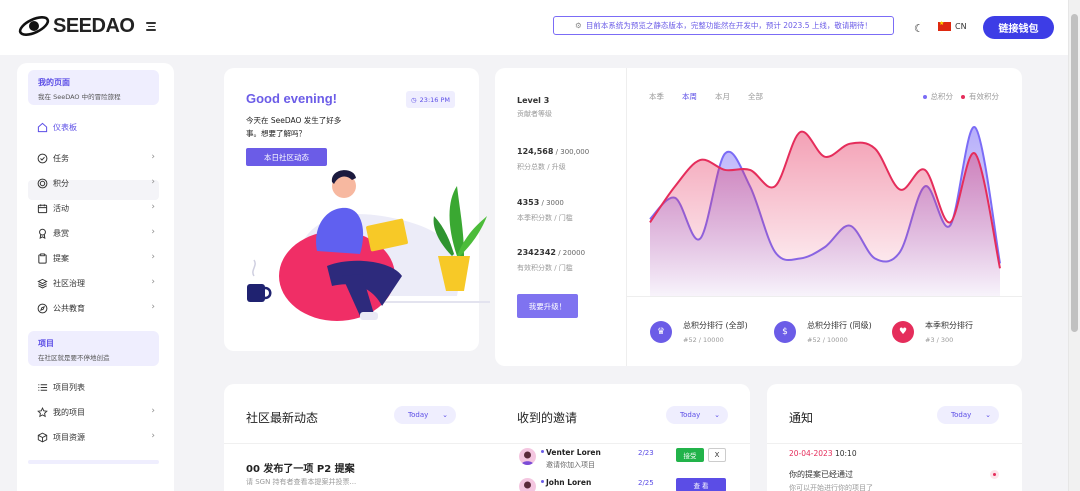  I want to click on invites-filter-select: Today ⌄, so click(697, 415).